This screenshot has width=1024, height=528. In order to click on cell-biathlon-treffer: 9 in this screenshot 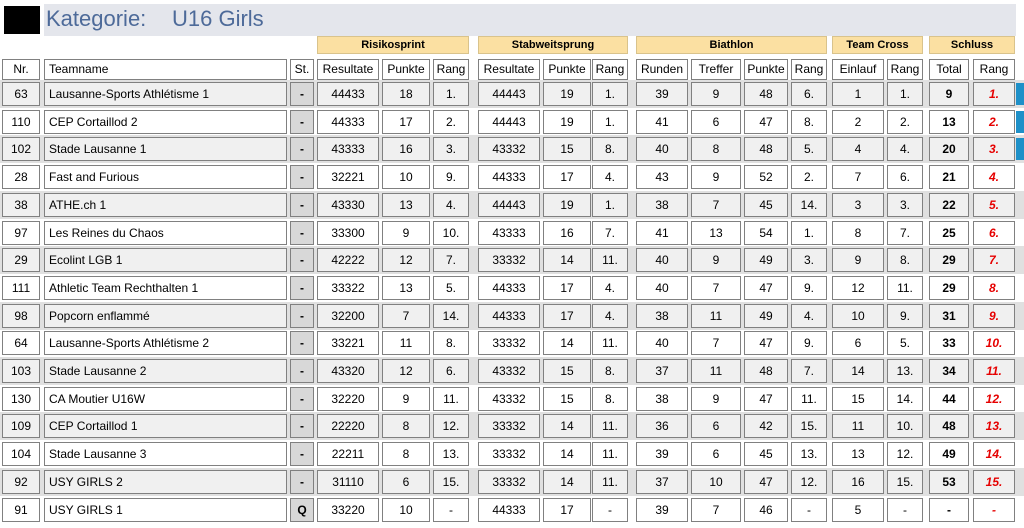, I will do `click(716, 399)`.